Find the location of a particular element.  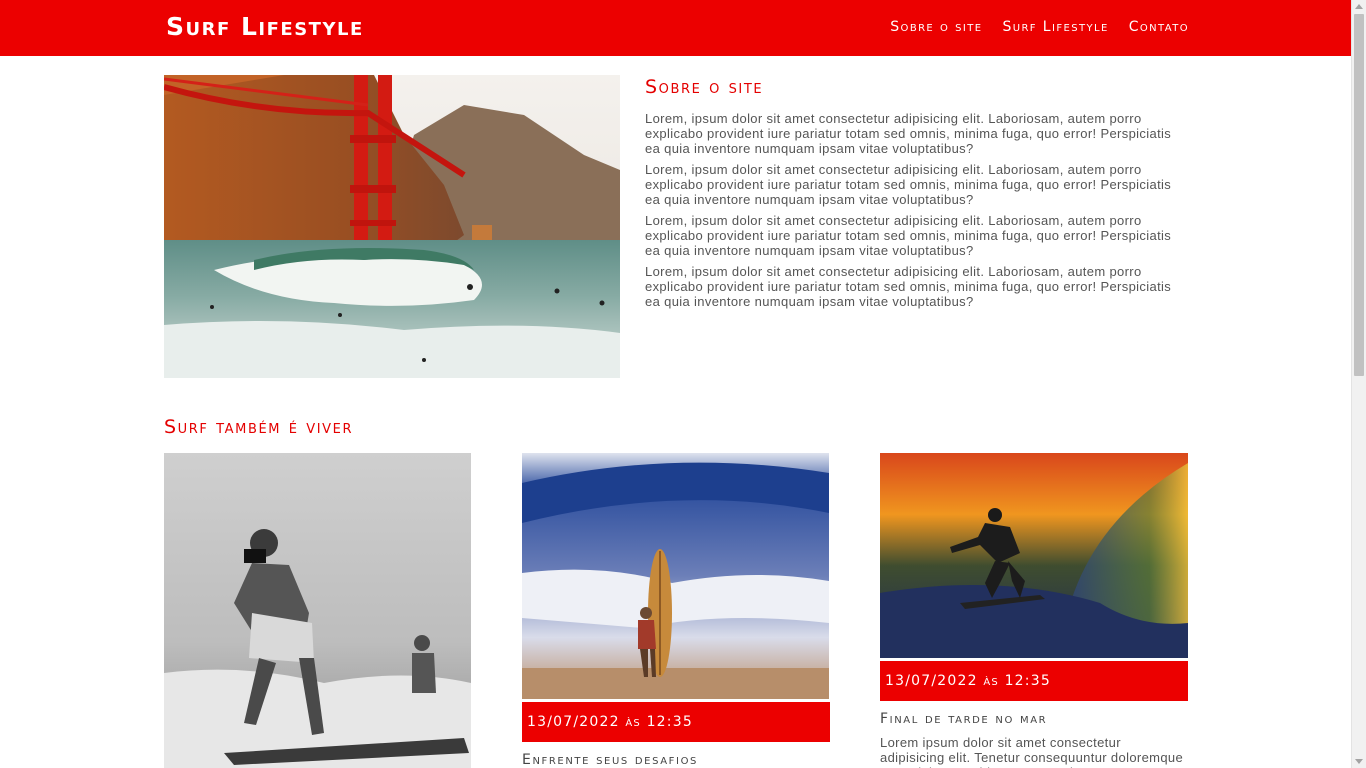

nav-link-surf-lifestyle: Surf Lifestyle is located at coordinates (1055, 27).